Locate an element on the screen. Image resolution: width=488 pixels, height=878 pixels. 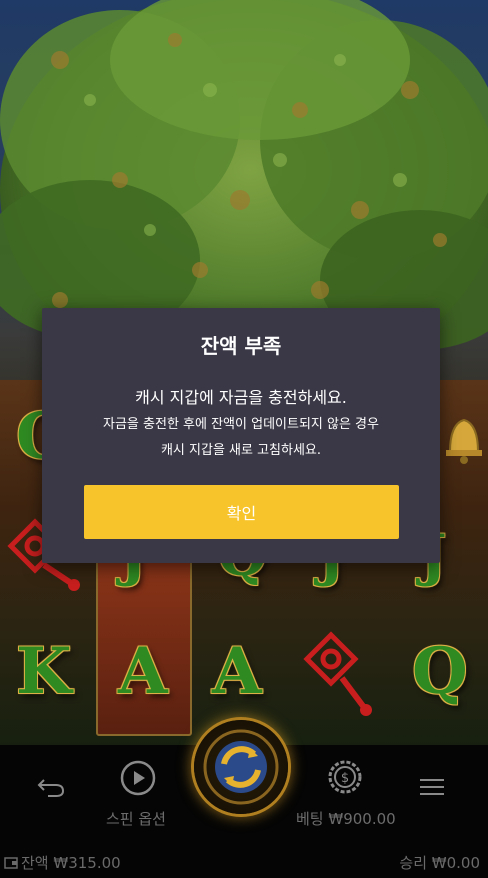
back-button is located at coordinates (51, 787).